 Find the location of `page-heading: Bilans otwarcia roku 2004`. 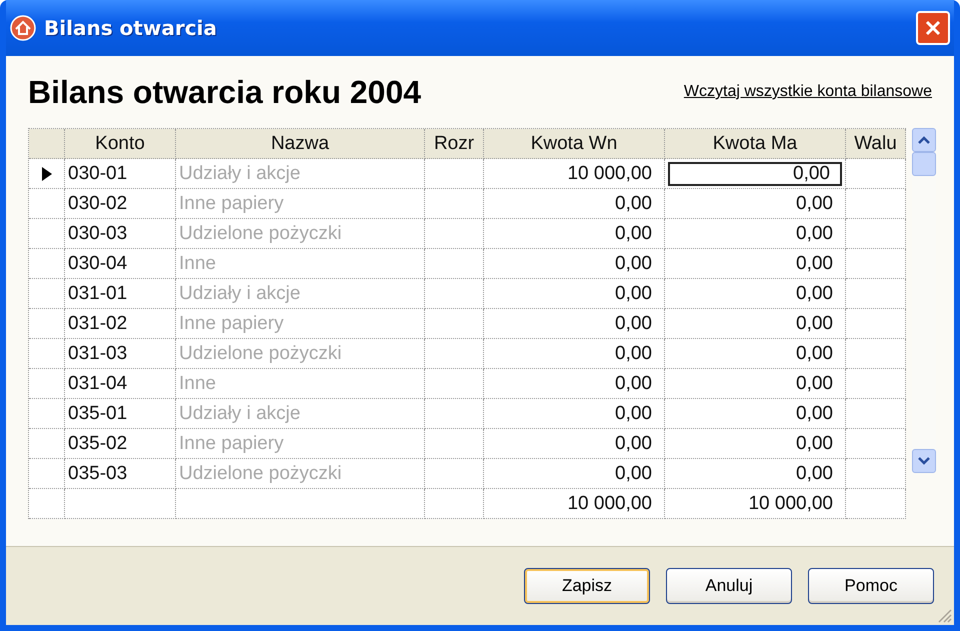

page-heading: Bilans otwarcia roku 2004 is located at coordinates (225, 92).